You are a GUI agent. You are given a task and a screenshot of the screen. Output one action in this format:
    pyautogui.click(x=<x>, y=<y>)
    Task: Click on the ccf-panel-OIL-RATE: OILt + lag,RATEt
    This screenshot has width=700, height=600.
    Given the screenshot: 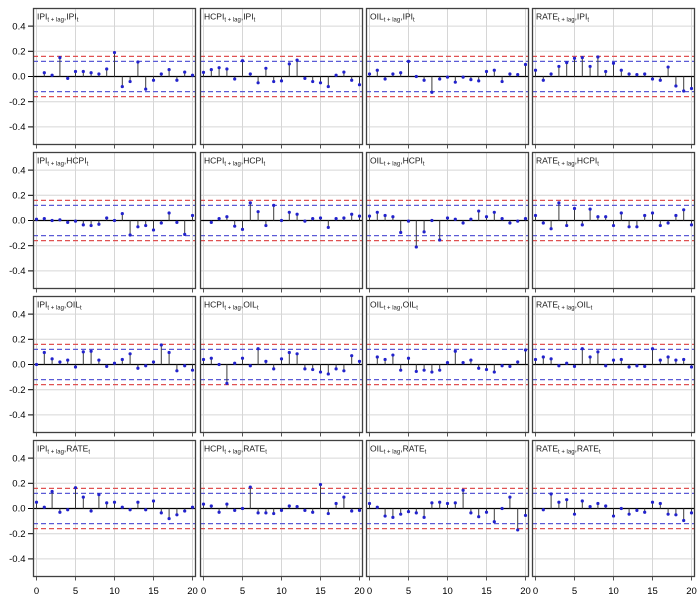 What is the action you would take?
    pyautogui.click(x=447, y=510)
    